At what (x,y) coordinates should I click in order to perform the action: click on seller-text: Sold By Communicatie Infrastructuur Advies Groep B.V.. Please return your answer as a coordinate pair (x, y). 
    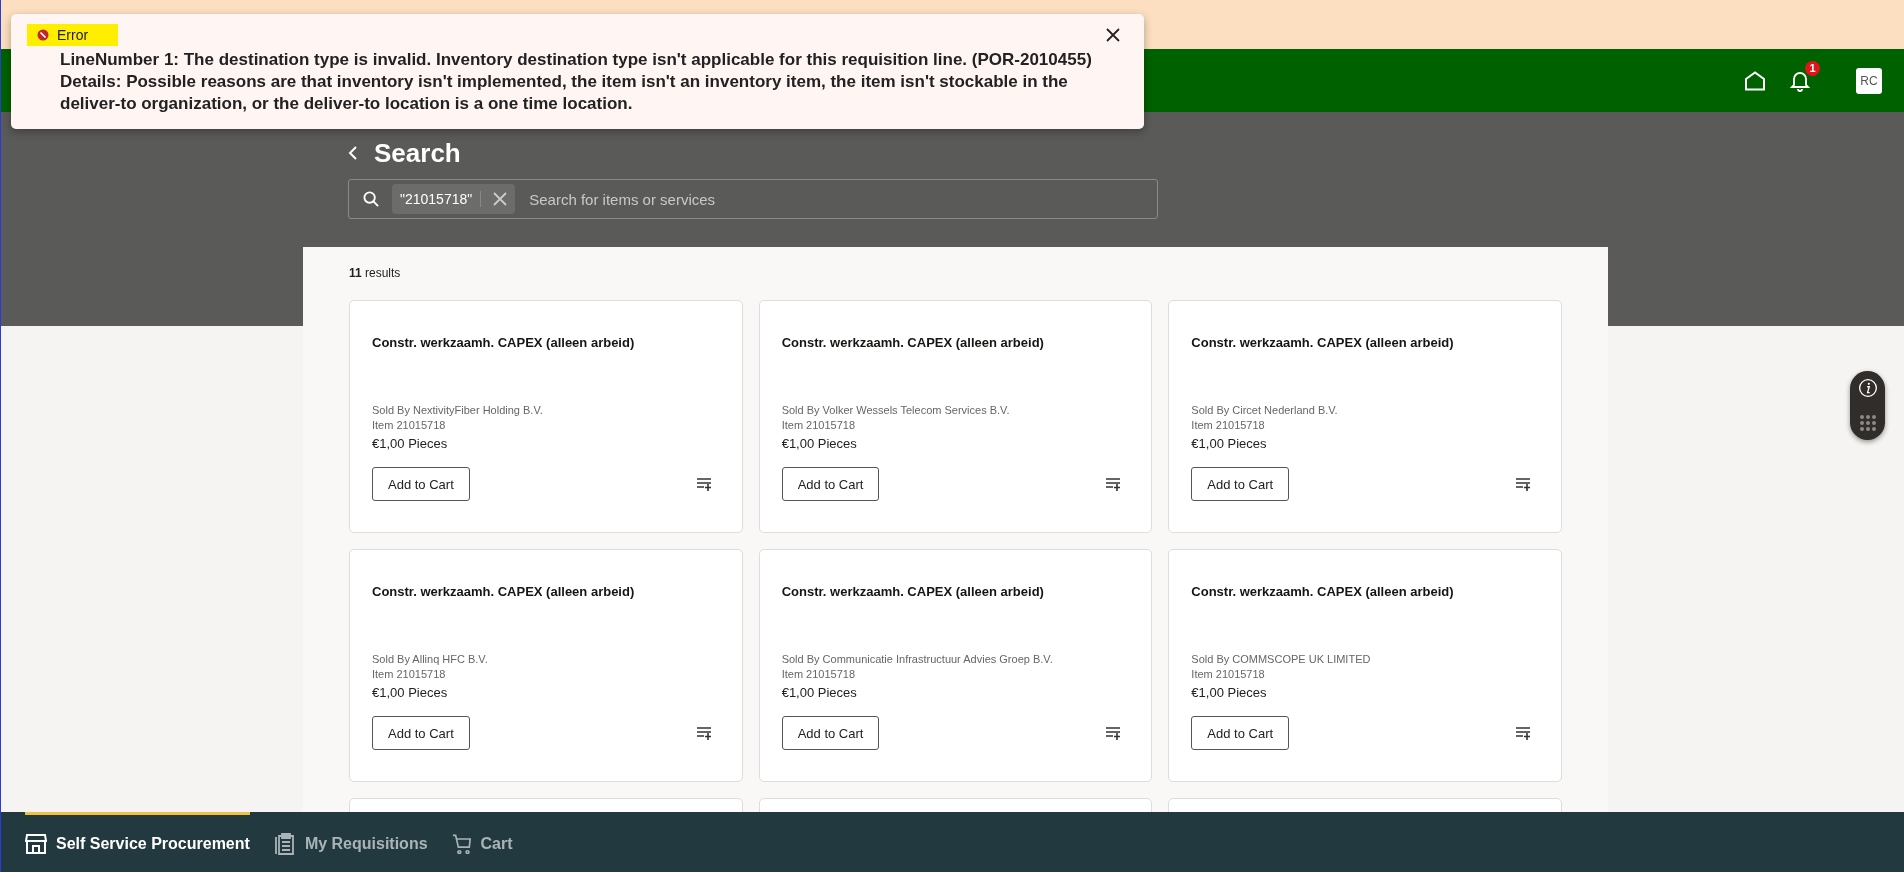
    Looking at the image, I should click on (917, 659).